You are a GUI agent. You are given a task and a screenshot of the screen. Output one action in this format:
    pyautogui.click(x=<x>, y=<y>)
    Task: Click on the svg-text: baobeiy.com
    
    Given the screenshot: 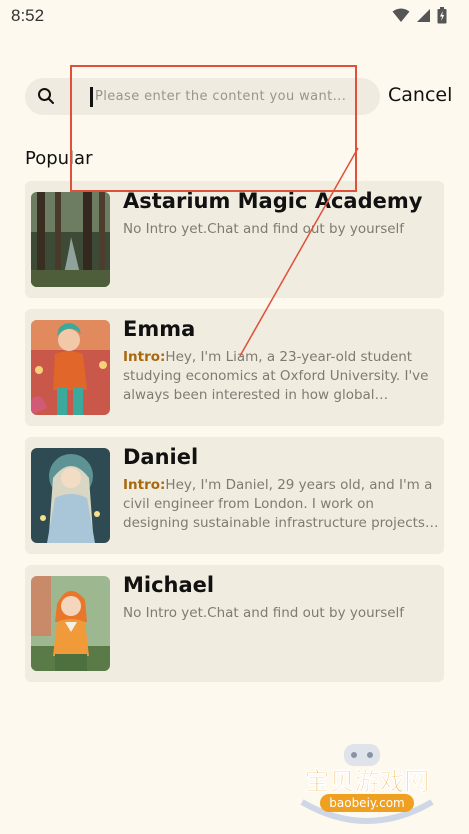 What is the action you would take?
    pyautogui.click(x=366, y=803)
    